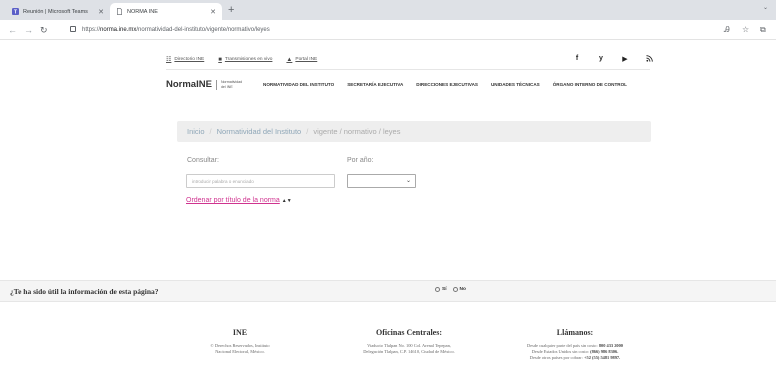 This screenshot has width=776, height=368. Describe the element at coordinates (298, 84) in the screenshot. I see `nav-normatividad: NORMATIVIDAD DEL INSTITUTO` at that location.